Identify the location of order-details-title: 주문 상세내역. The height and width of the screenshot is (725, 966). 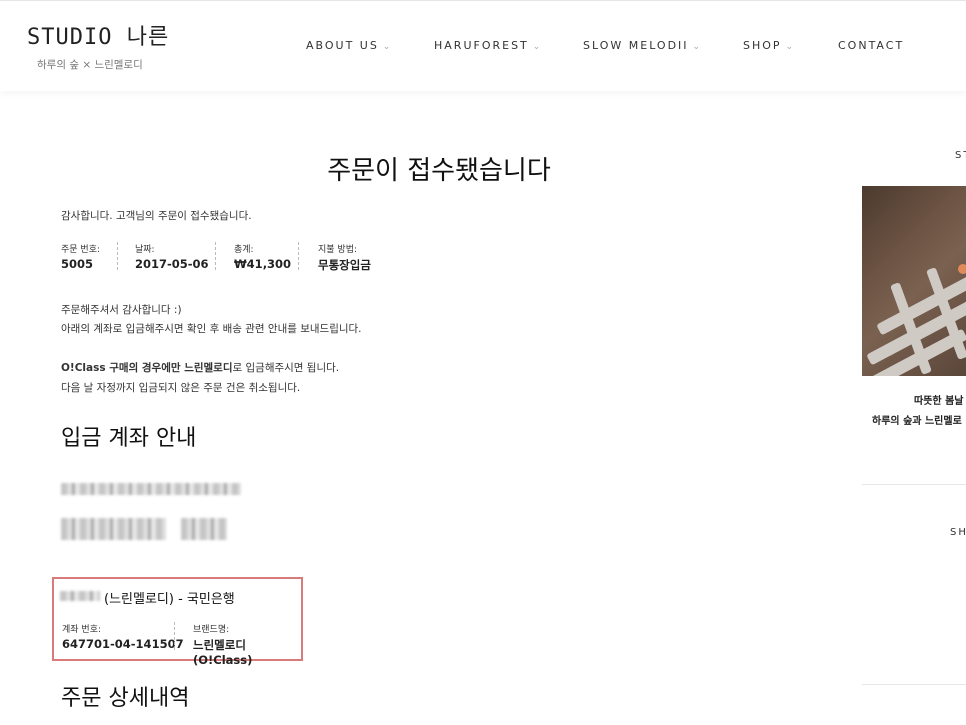
(125, 698).